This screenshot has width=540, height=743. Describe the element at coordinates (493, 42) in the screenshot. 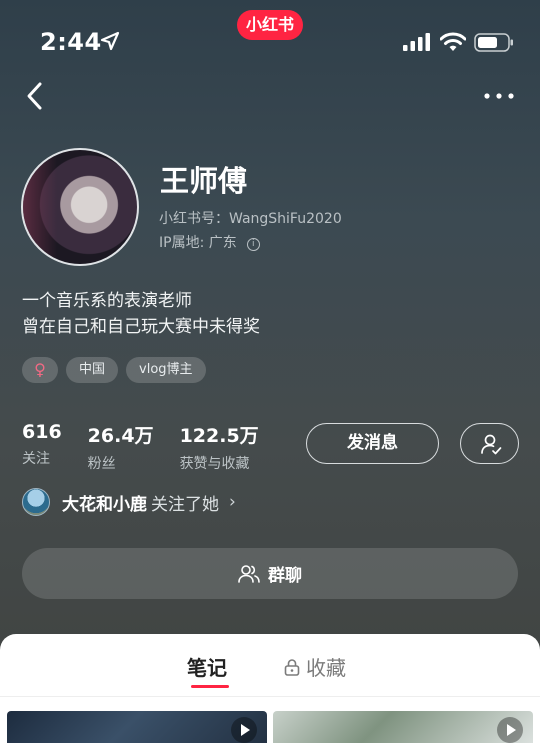

I see `battery-icon` at that location.